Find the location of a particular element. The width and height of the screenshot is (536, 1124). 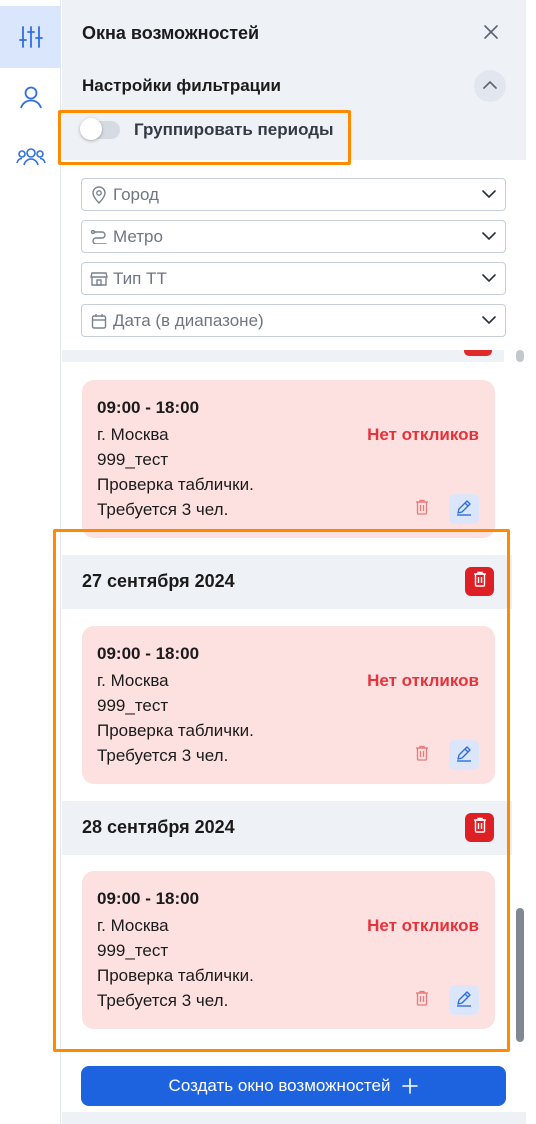

highlight-frame is located at coordinates (204, 137).